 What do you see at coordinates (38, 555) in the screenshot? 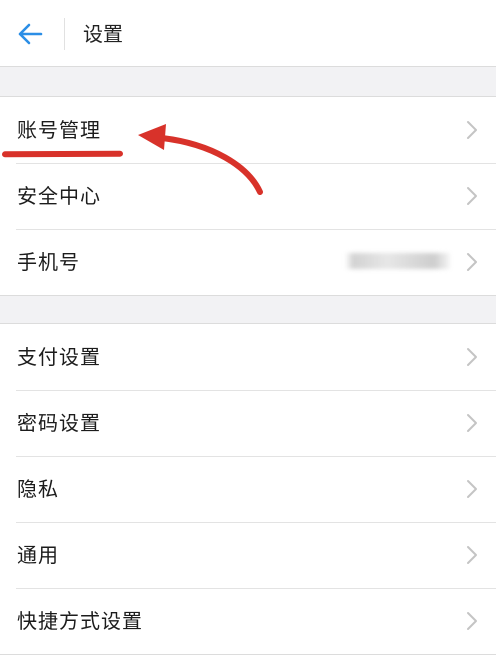
I see `settings-item-label: 通用` at bounding box center [38, 555].